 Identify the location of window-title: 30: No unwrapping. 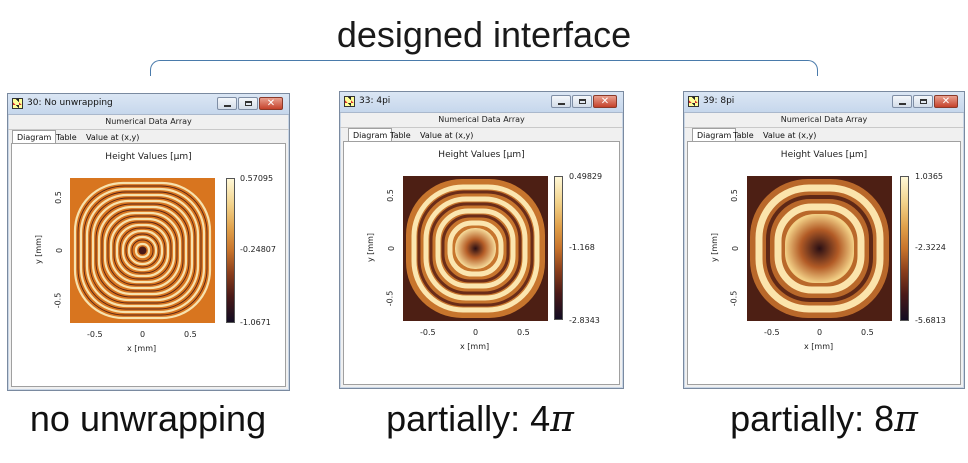
(70, 103).